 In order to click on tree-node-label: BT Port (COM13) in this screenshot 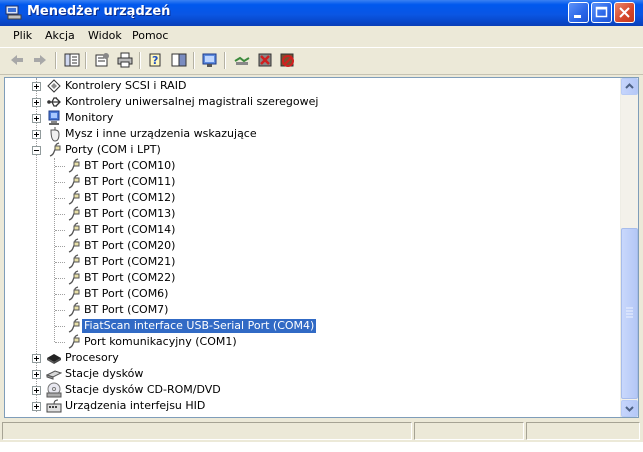, I will do `click(130, 213)`.